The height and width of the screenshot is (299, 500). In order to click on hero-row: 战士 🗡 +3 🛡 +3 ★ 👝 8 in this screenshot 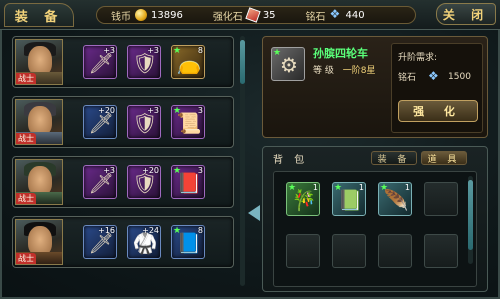, I will do `click(123, 62)`.